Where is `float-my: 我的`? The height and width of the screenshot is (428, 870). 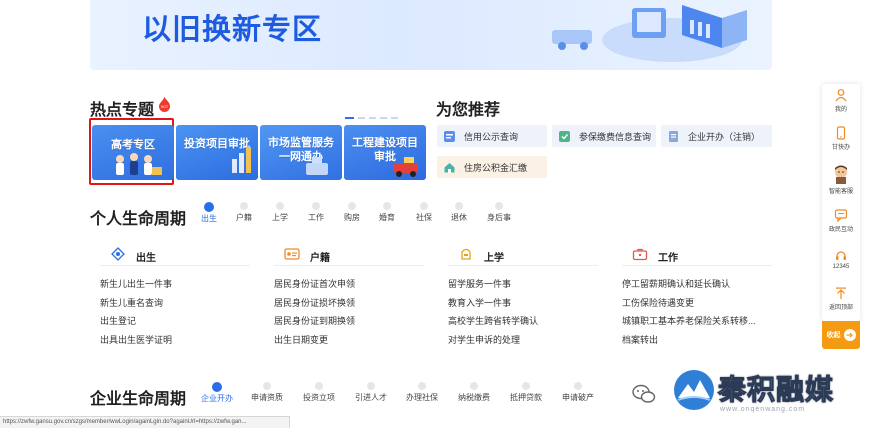 float-my: 我的 is located at coordinates (841, 100).